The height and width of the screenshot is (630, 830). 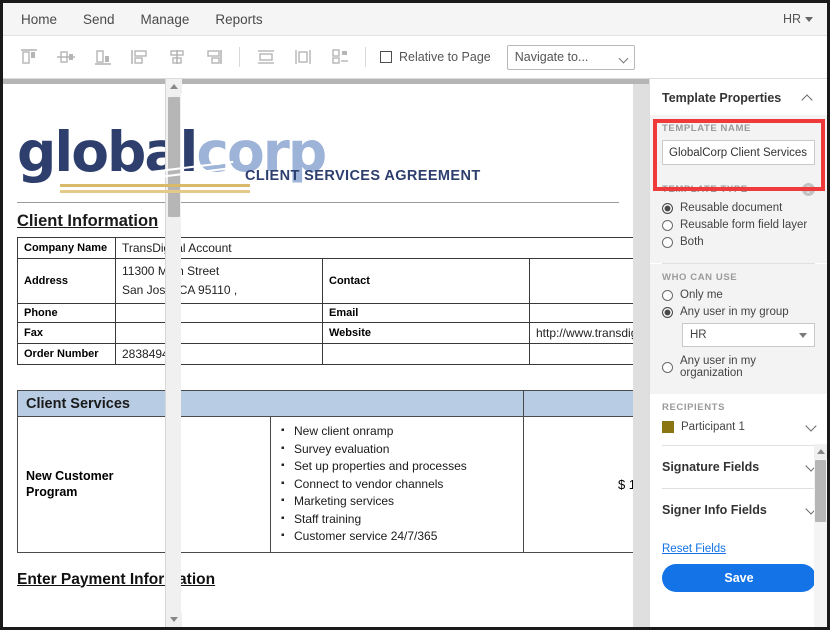 I want to click on cell-program-name: New Customer Program, so click(x=144, y=484).